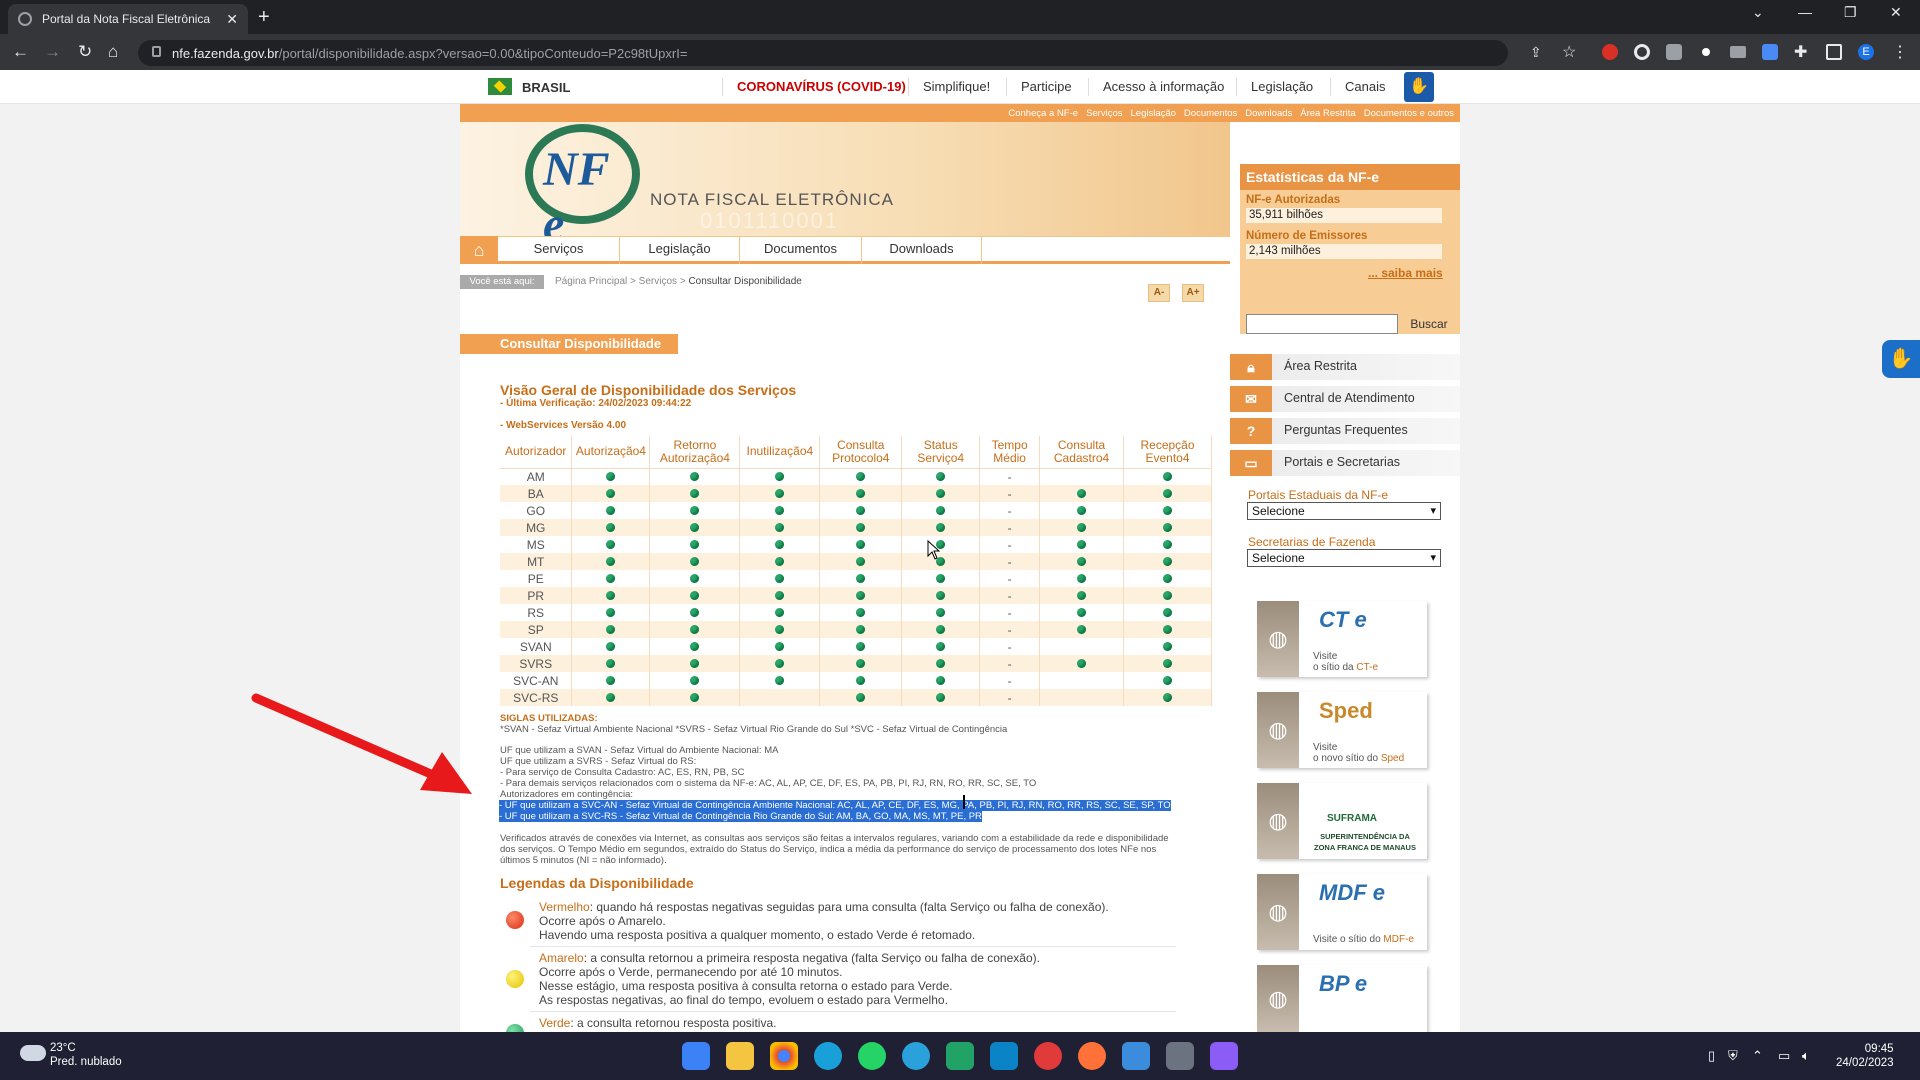  What do you see at coordinates (1344, 558) in the screenshot?
I see `secretarias-select: Selecione` at bounding box center [1344, 558].